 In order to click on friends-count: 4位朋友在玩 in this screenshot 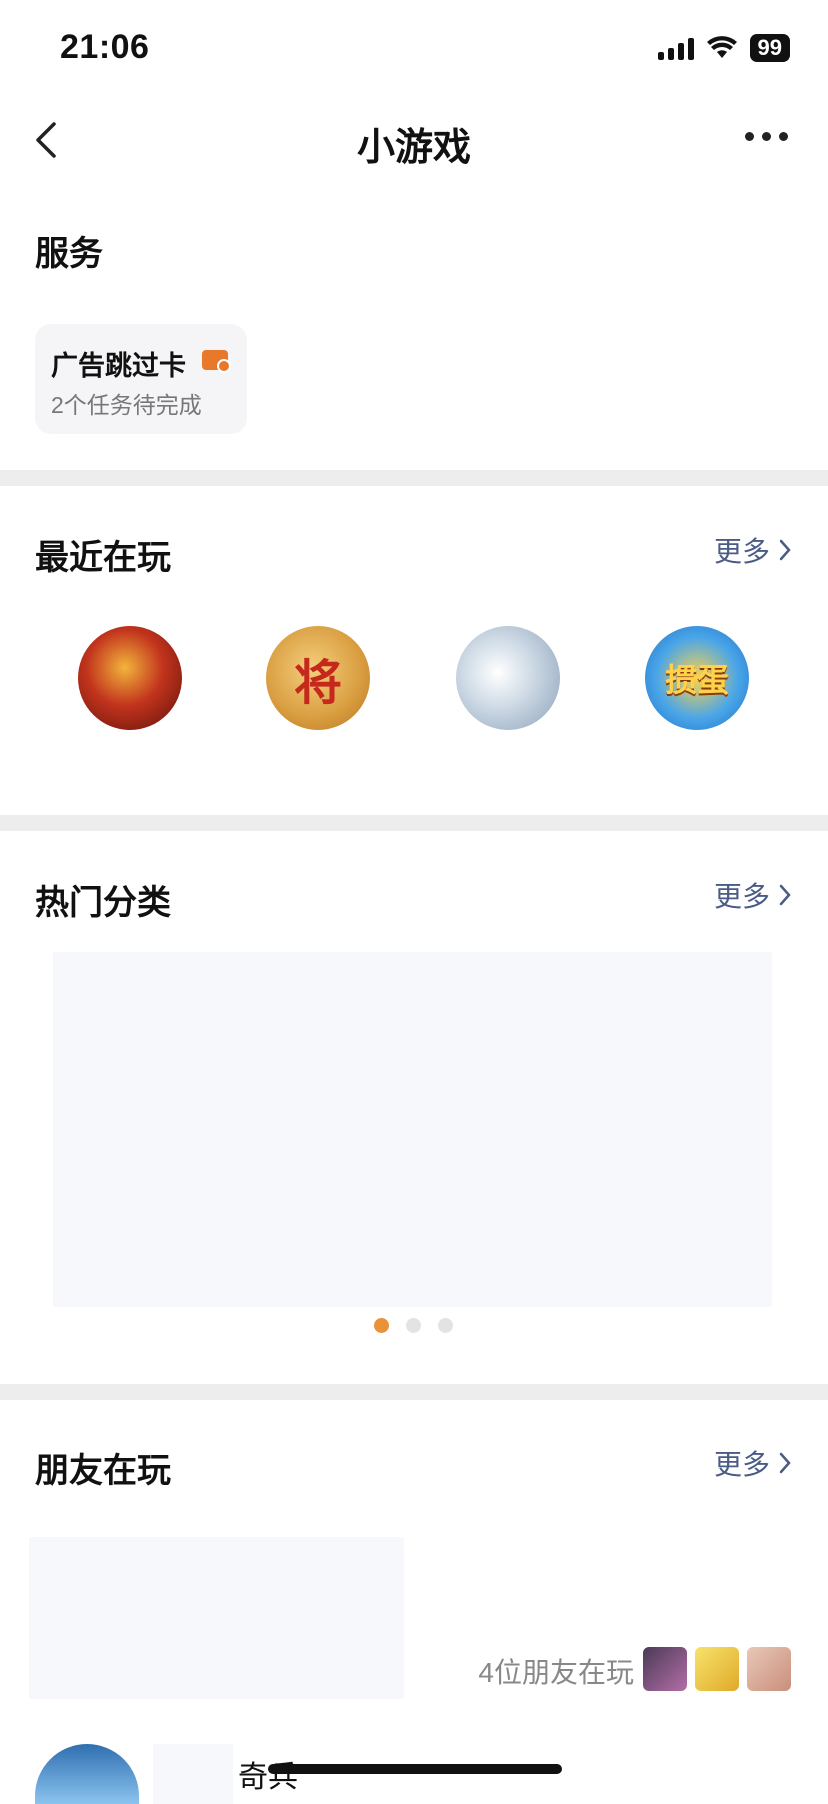, I will do `click(556, 1672)`.